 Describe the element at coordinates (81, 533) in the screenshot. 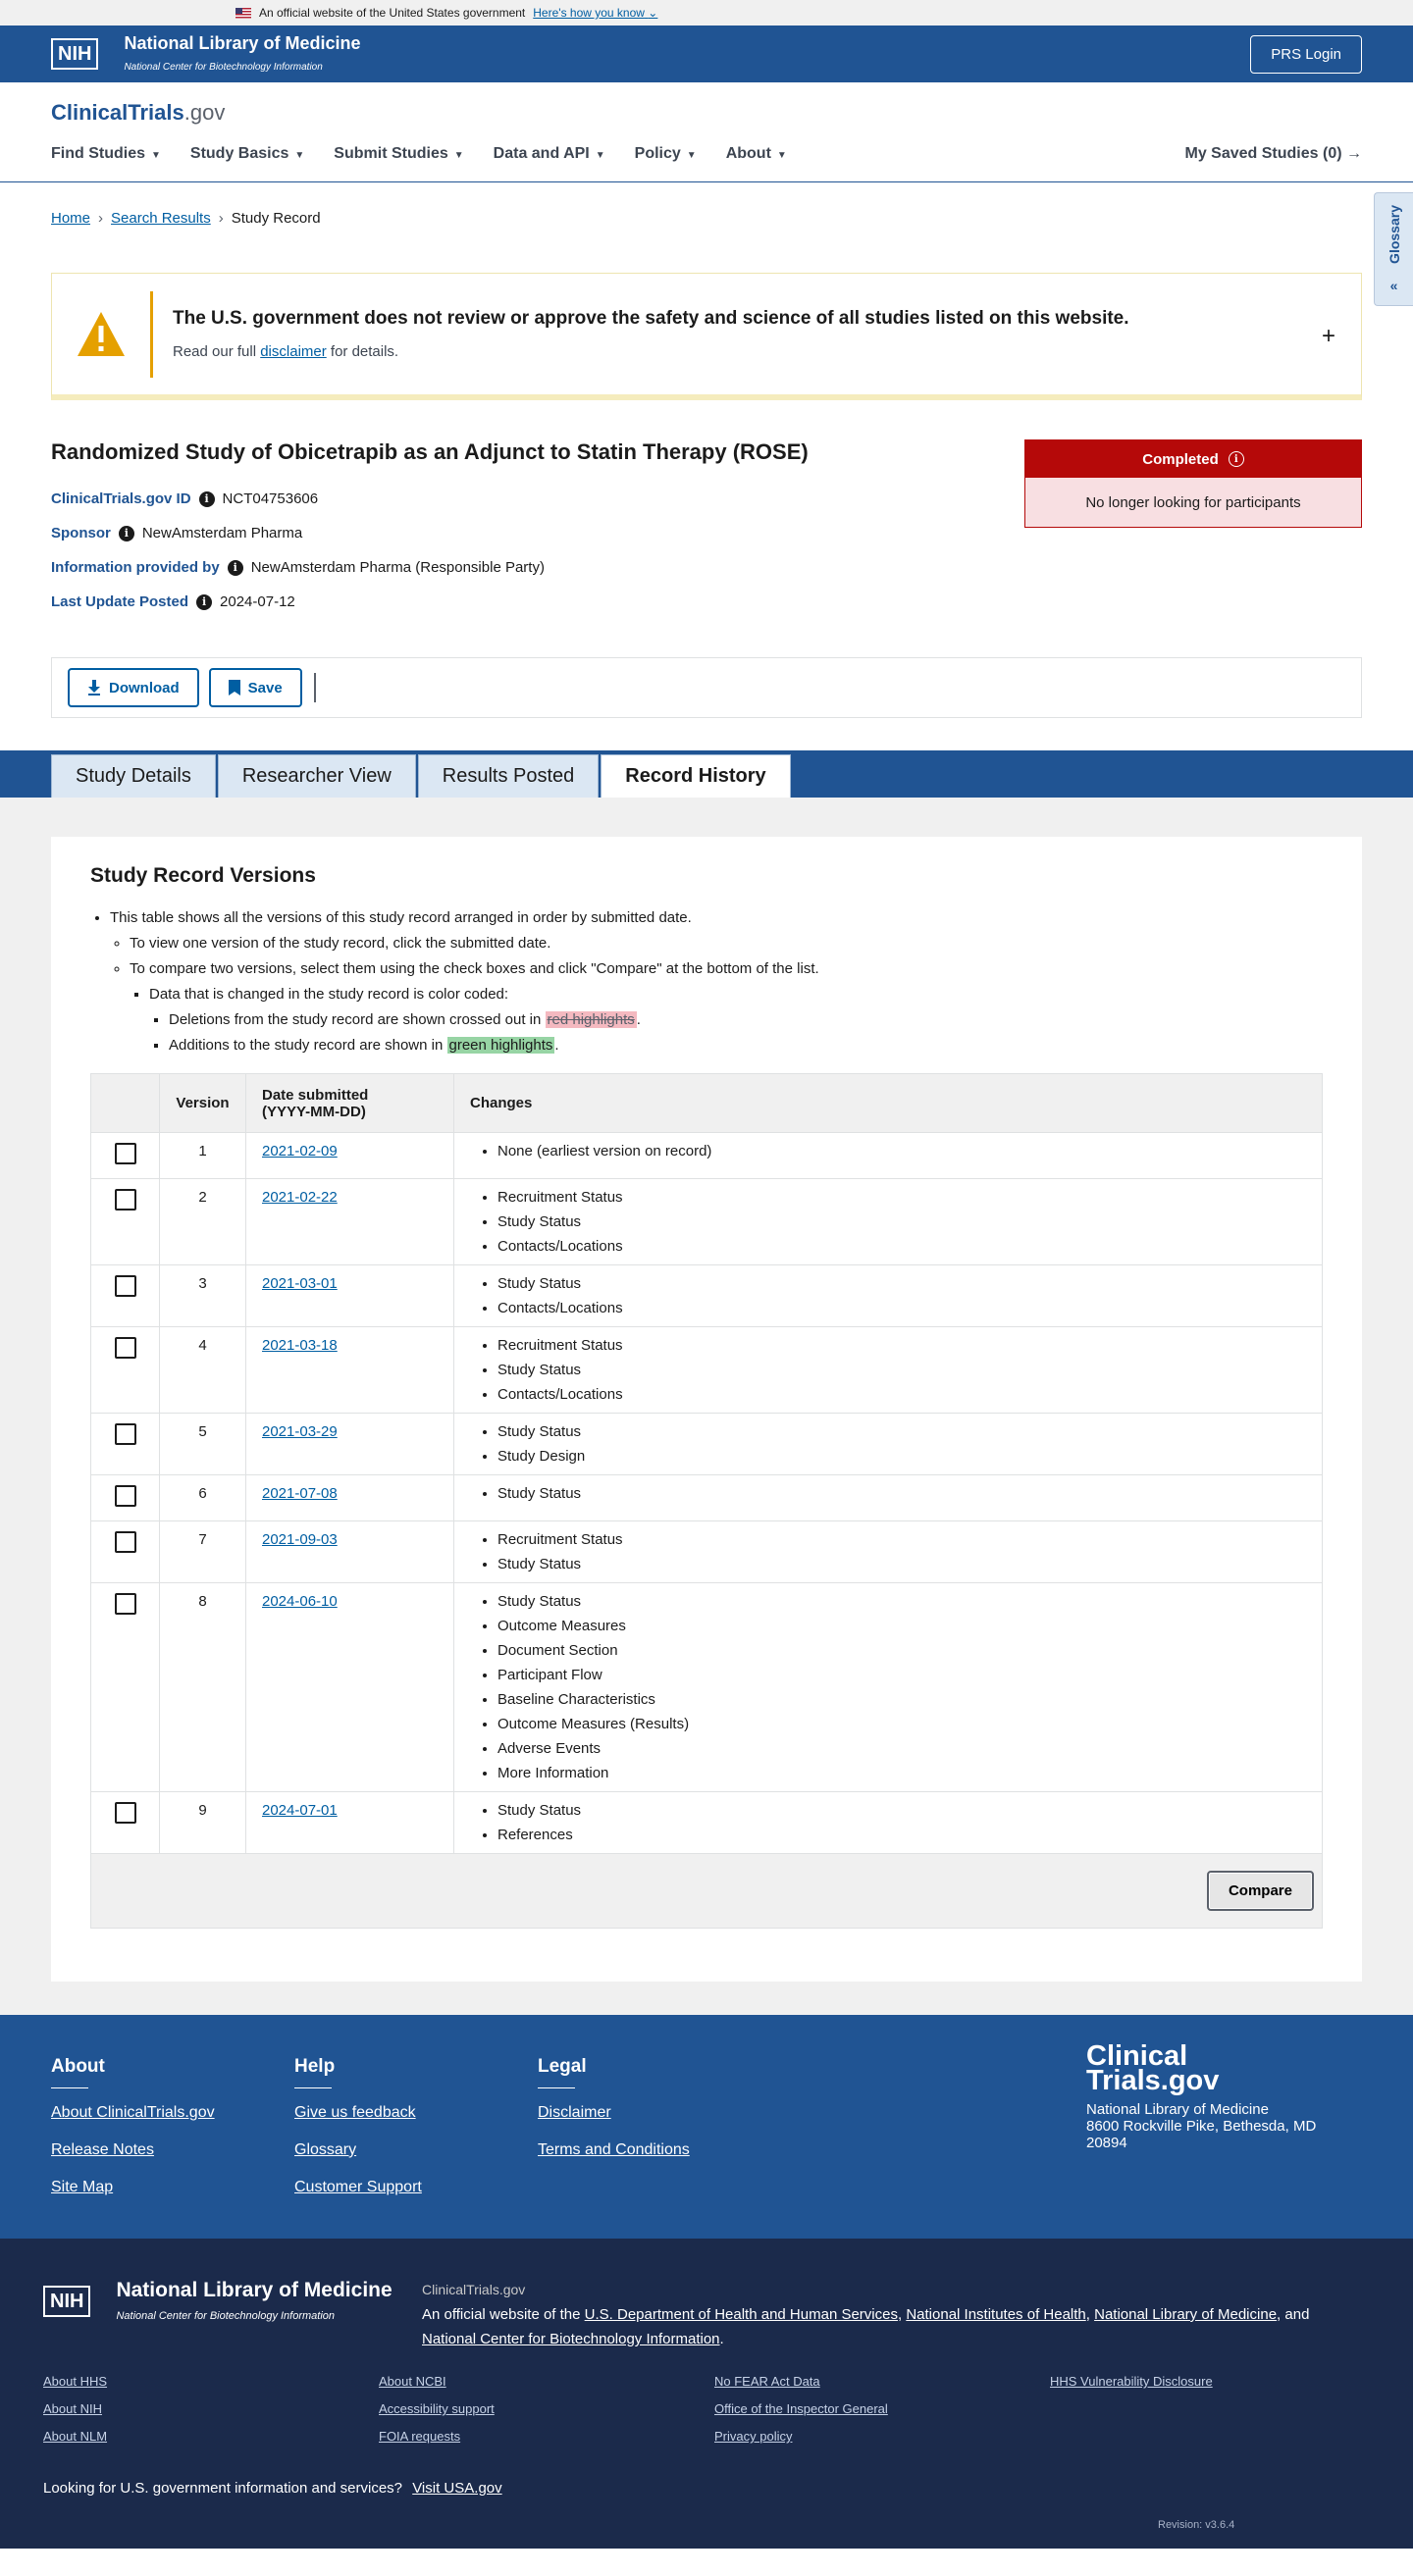

I see `sponsor-label: Sponsor` at that location.